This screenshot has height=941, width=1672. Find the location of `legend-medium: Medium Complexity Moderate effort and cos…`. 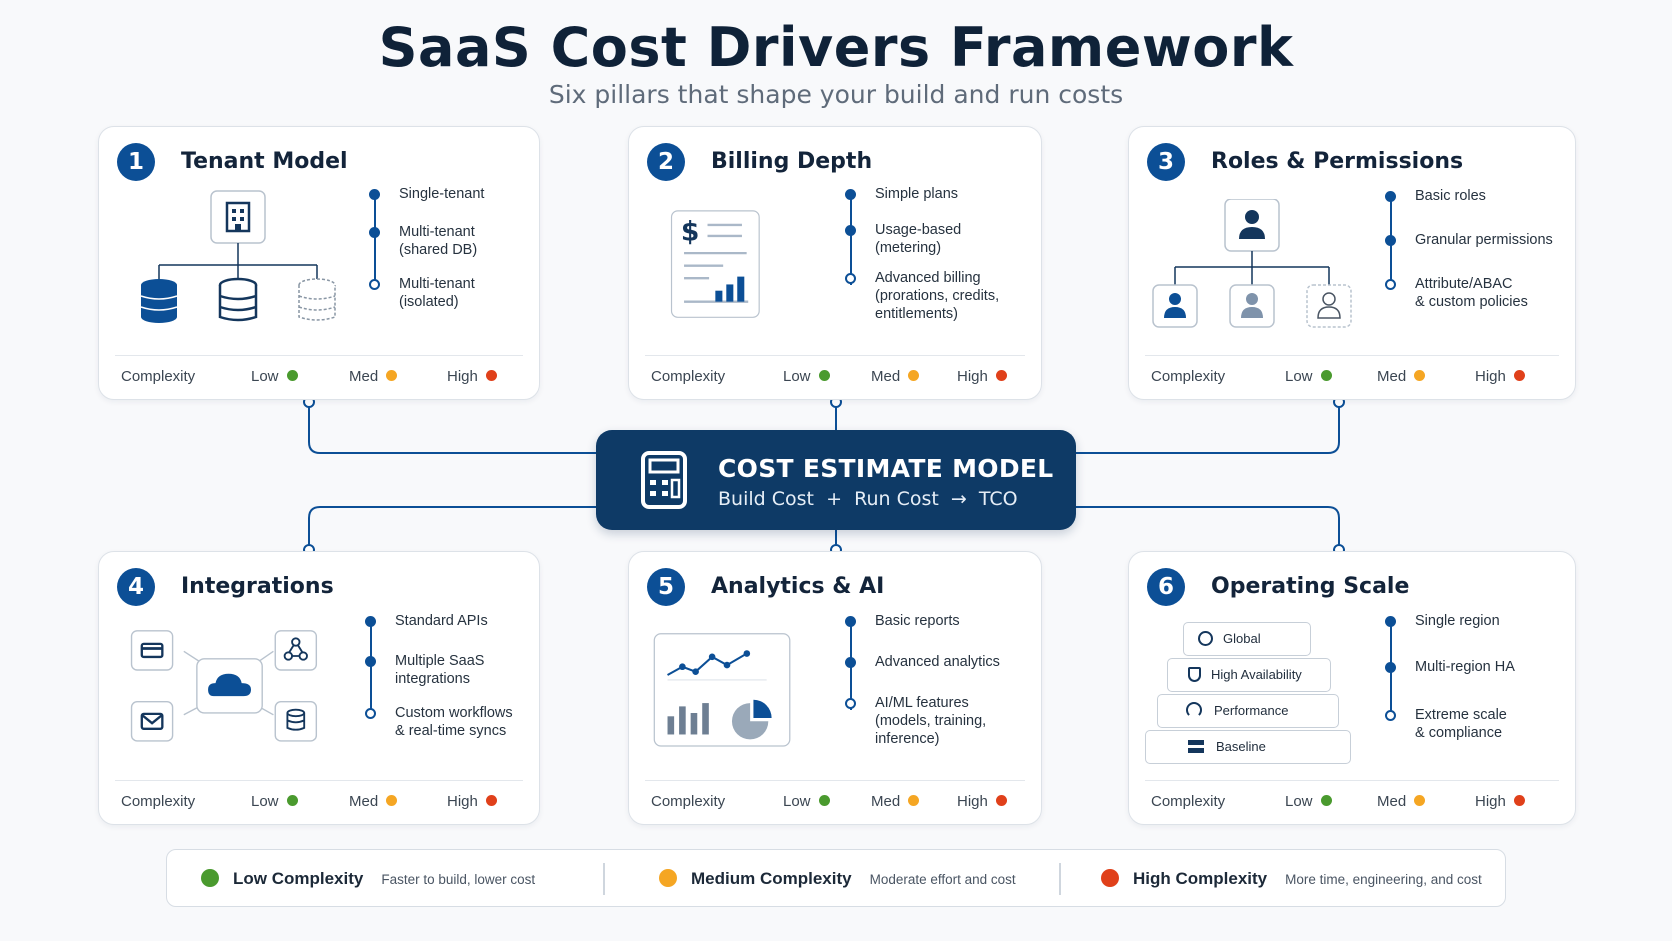

legend-medium: Medium Complexity Moderate effort and cos… is located at coordinates (837, 879).